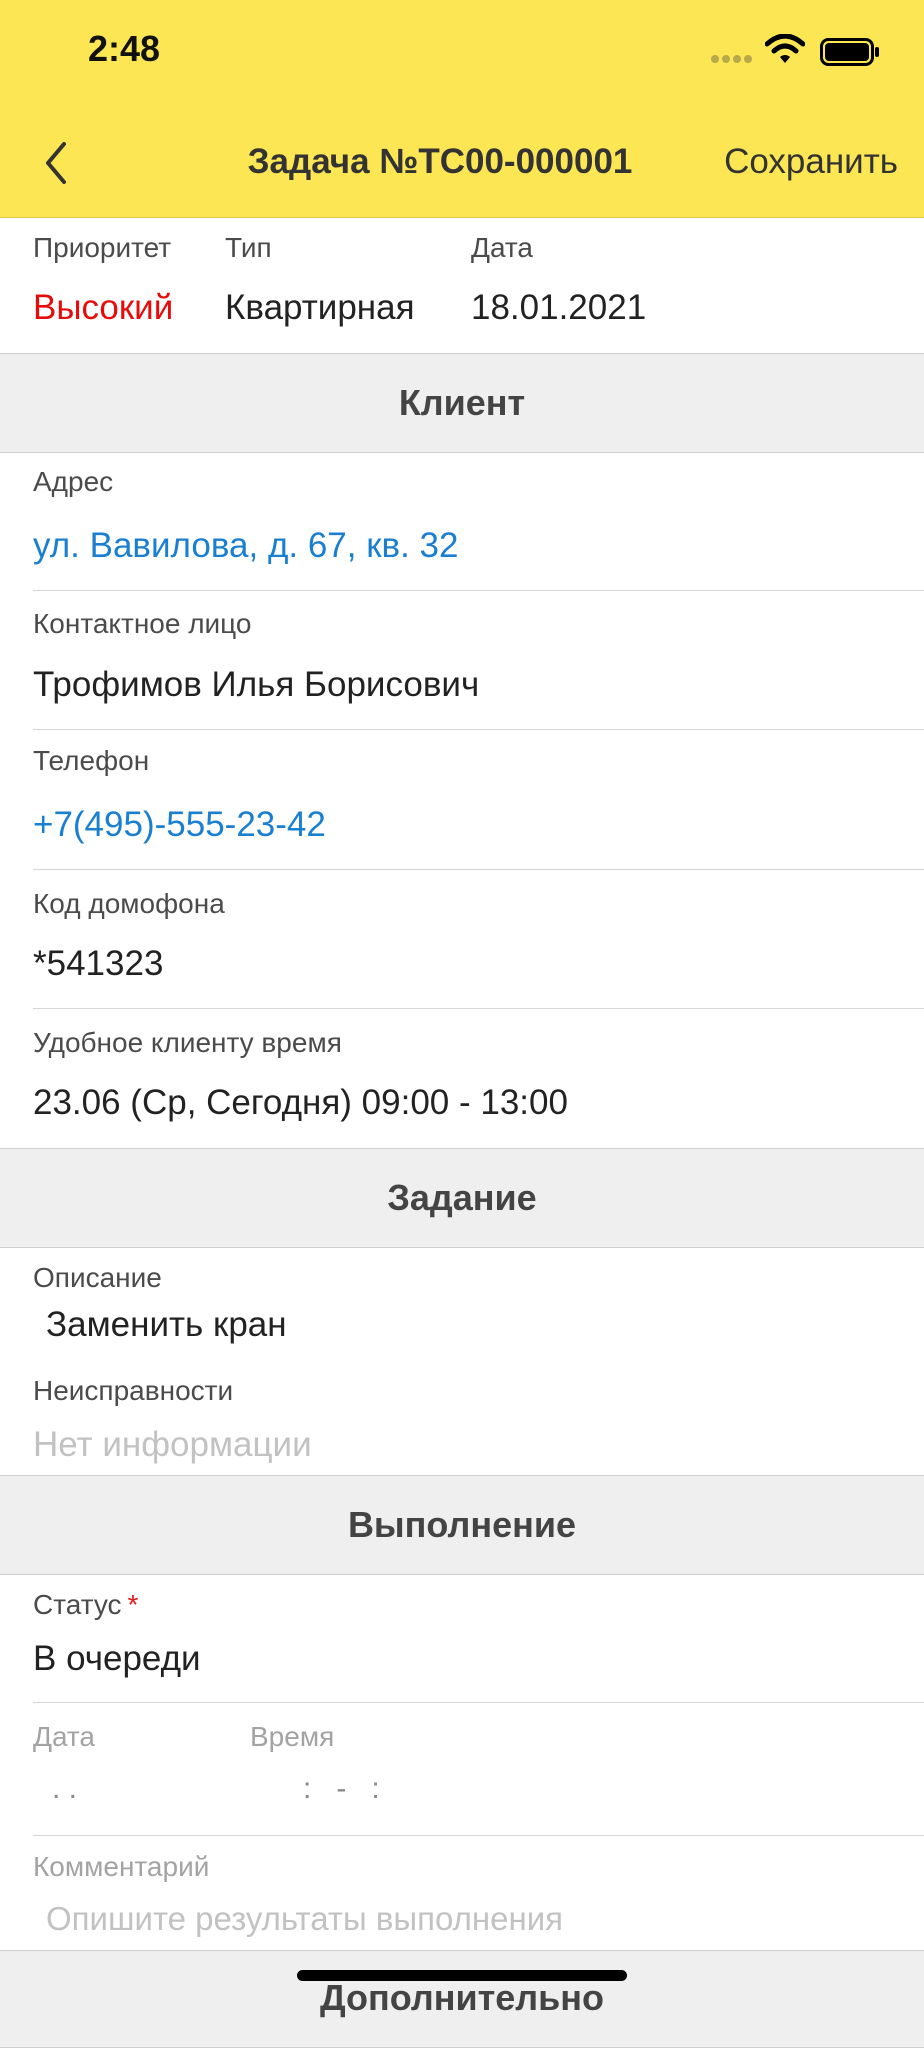 The height and width of the screenshot is (2048, 924). What do you see at coordinates (124, 48) in the screenshot?
I see `status-time: 2:48` at bounding box center [124, 48].